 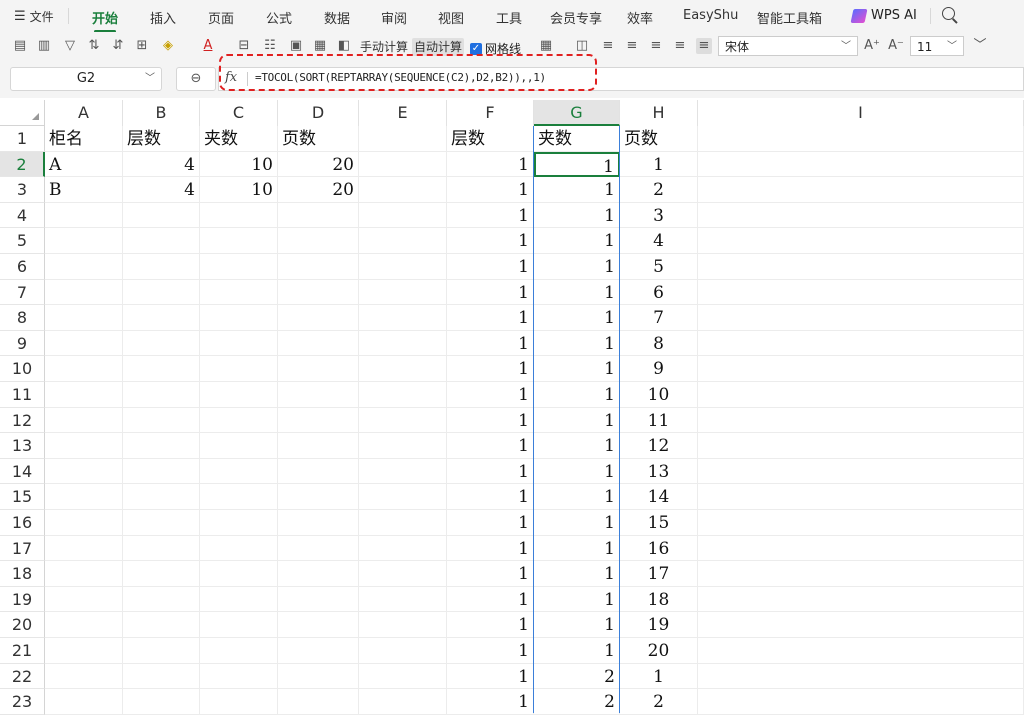 I want to click on cell-B4, so click(x=161, y=215).